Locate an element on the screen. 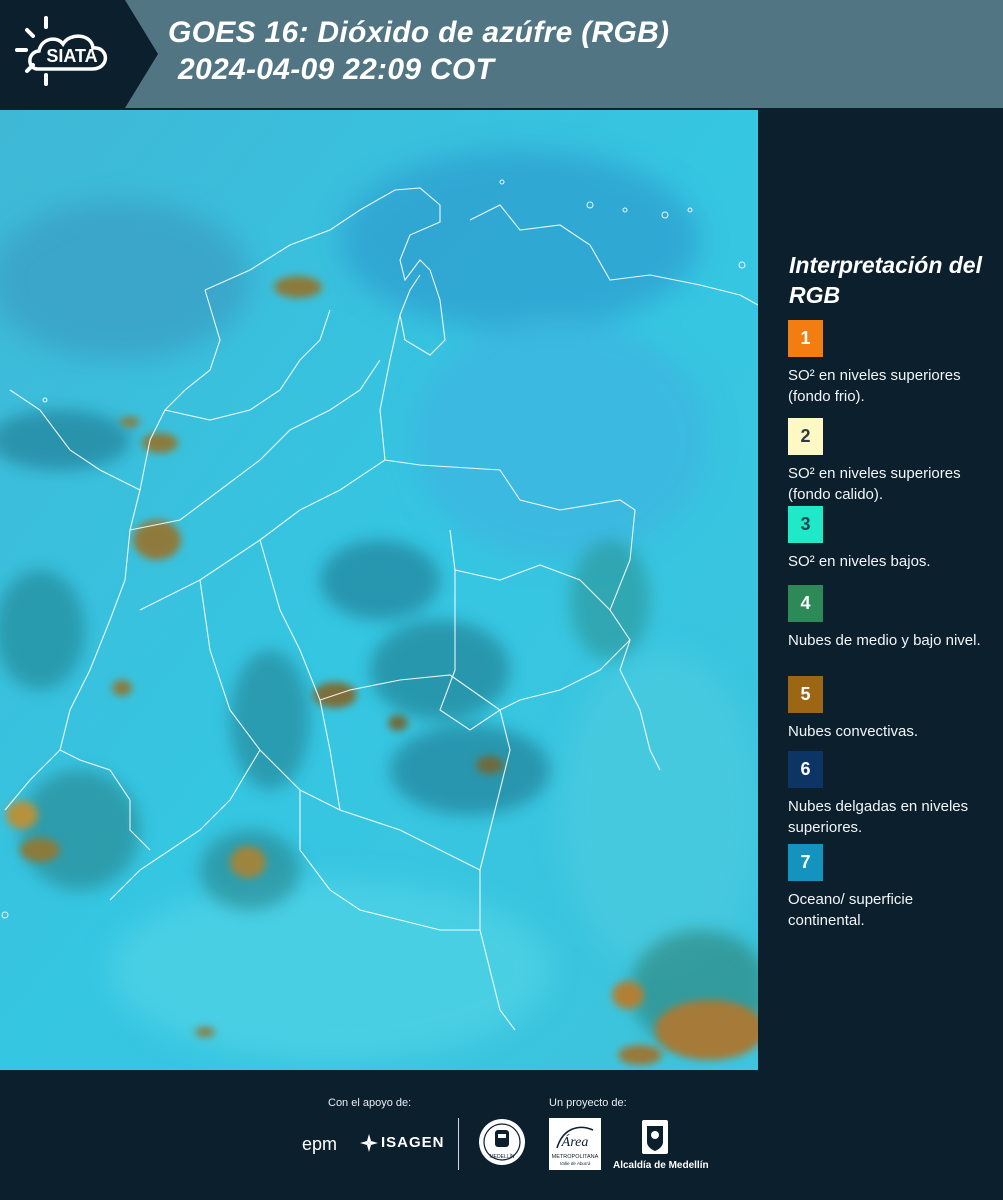 The height and width of the screenshot is (1200, 1003). alcaldia-label: Alcaldía de Medellín is located at coordinates (661, 1165).